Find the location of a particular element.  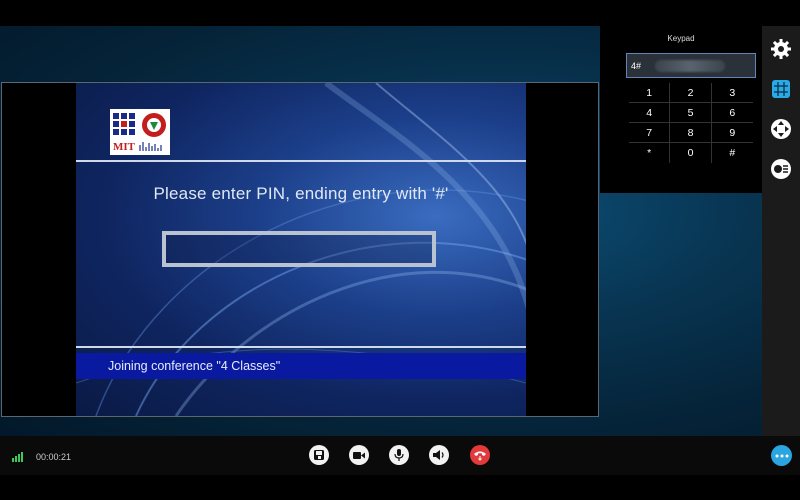

key-0: 0 is located at coordinates (691, 153).